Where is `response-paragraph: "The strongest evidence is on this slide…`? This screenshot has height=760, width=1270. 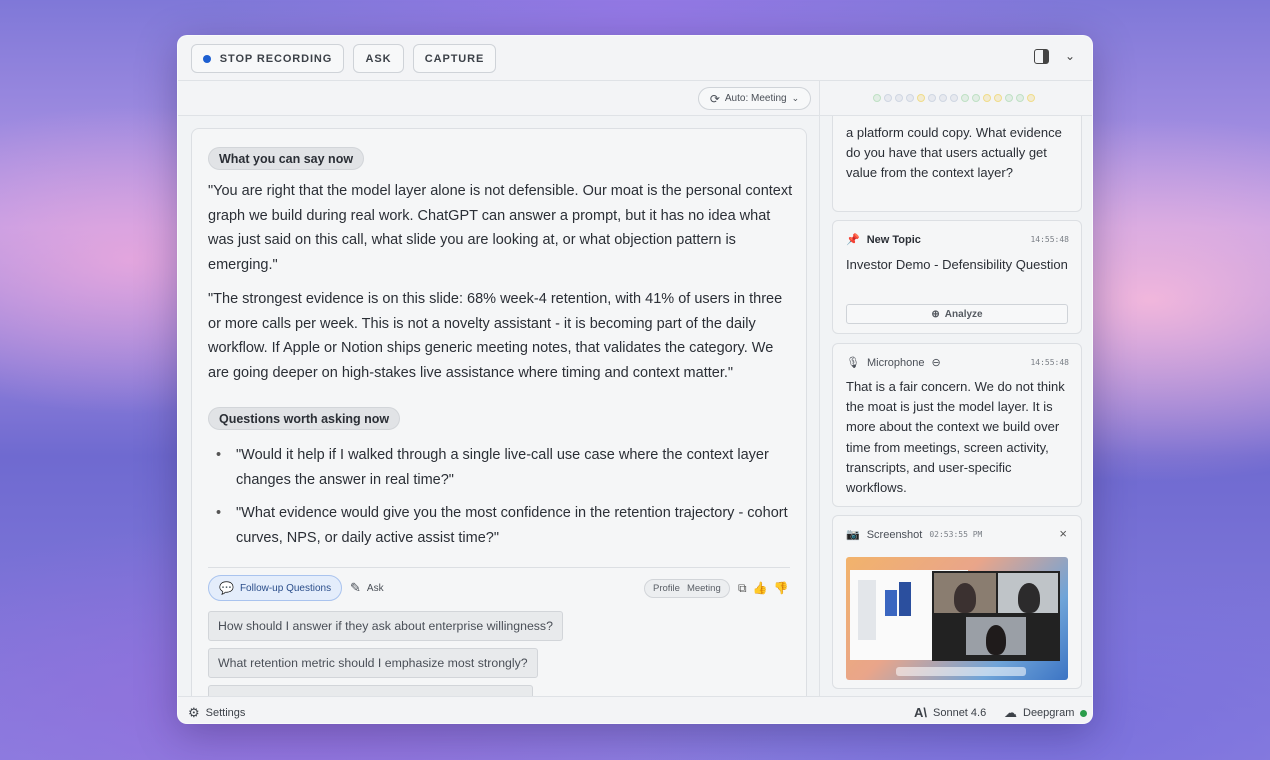
response-paragraph: "The strongest evidence is on this slide… is located at coordinates (495, 336).